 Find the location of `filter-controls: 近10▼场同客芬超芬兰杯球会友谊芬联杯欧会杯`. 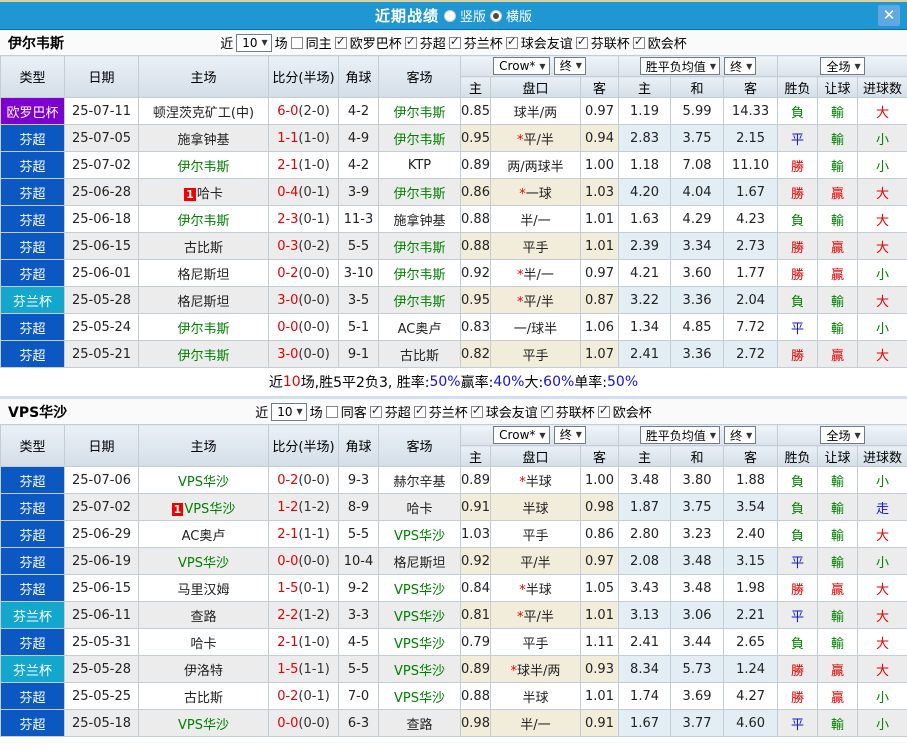

filter-controls: 近10▼场同客芬超芬兰杯球会友谊芬联杯欧会杯 is located at coordinates (453, 411).